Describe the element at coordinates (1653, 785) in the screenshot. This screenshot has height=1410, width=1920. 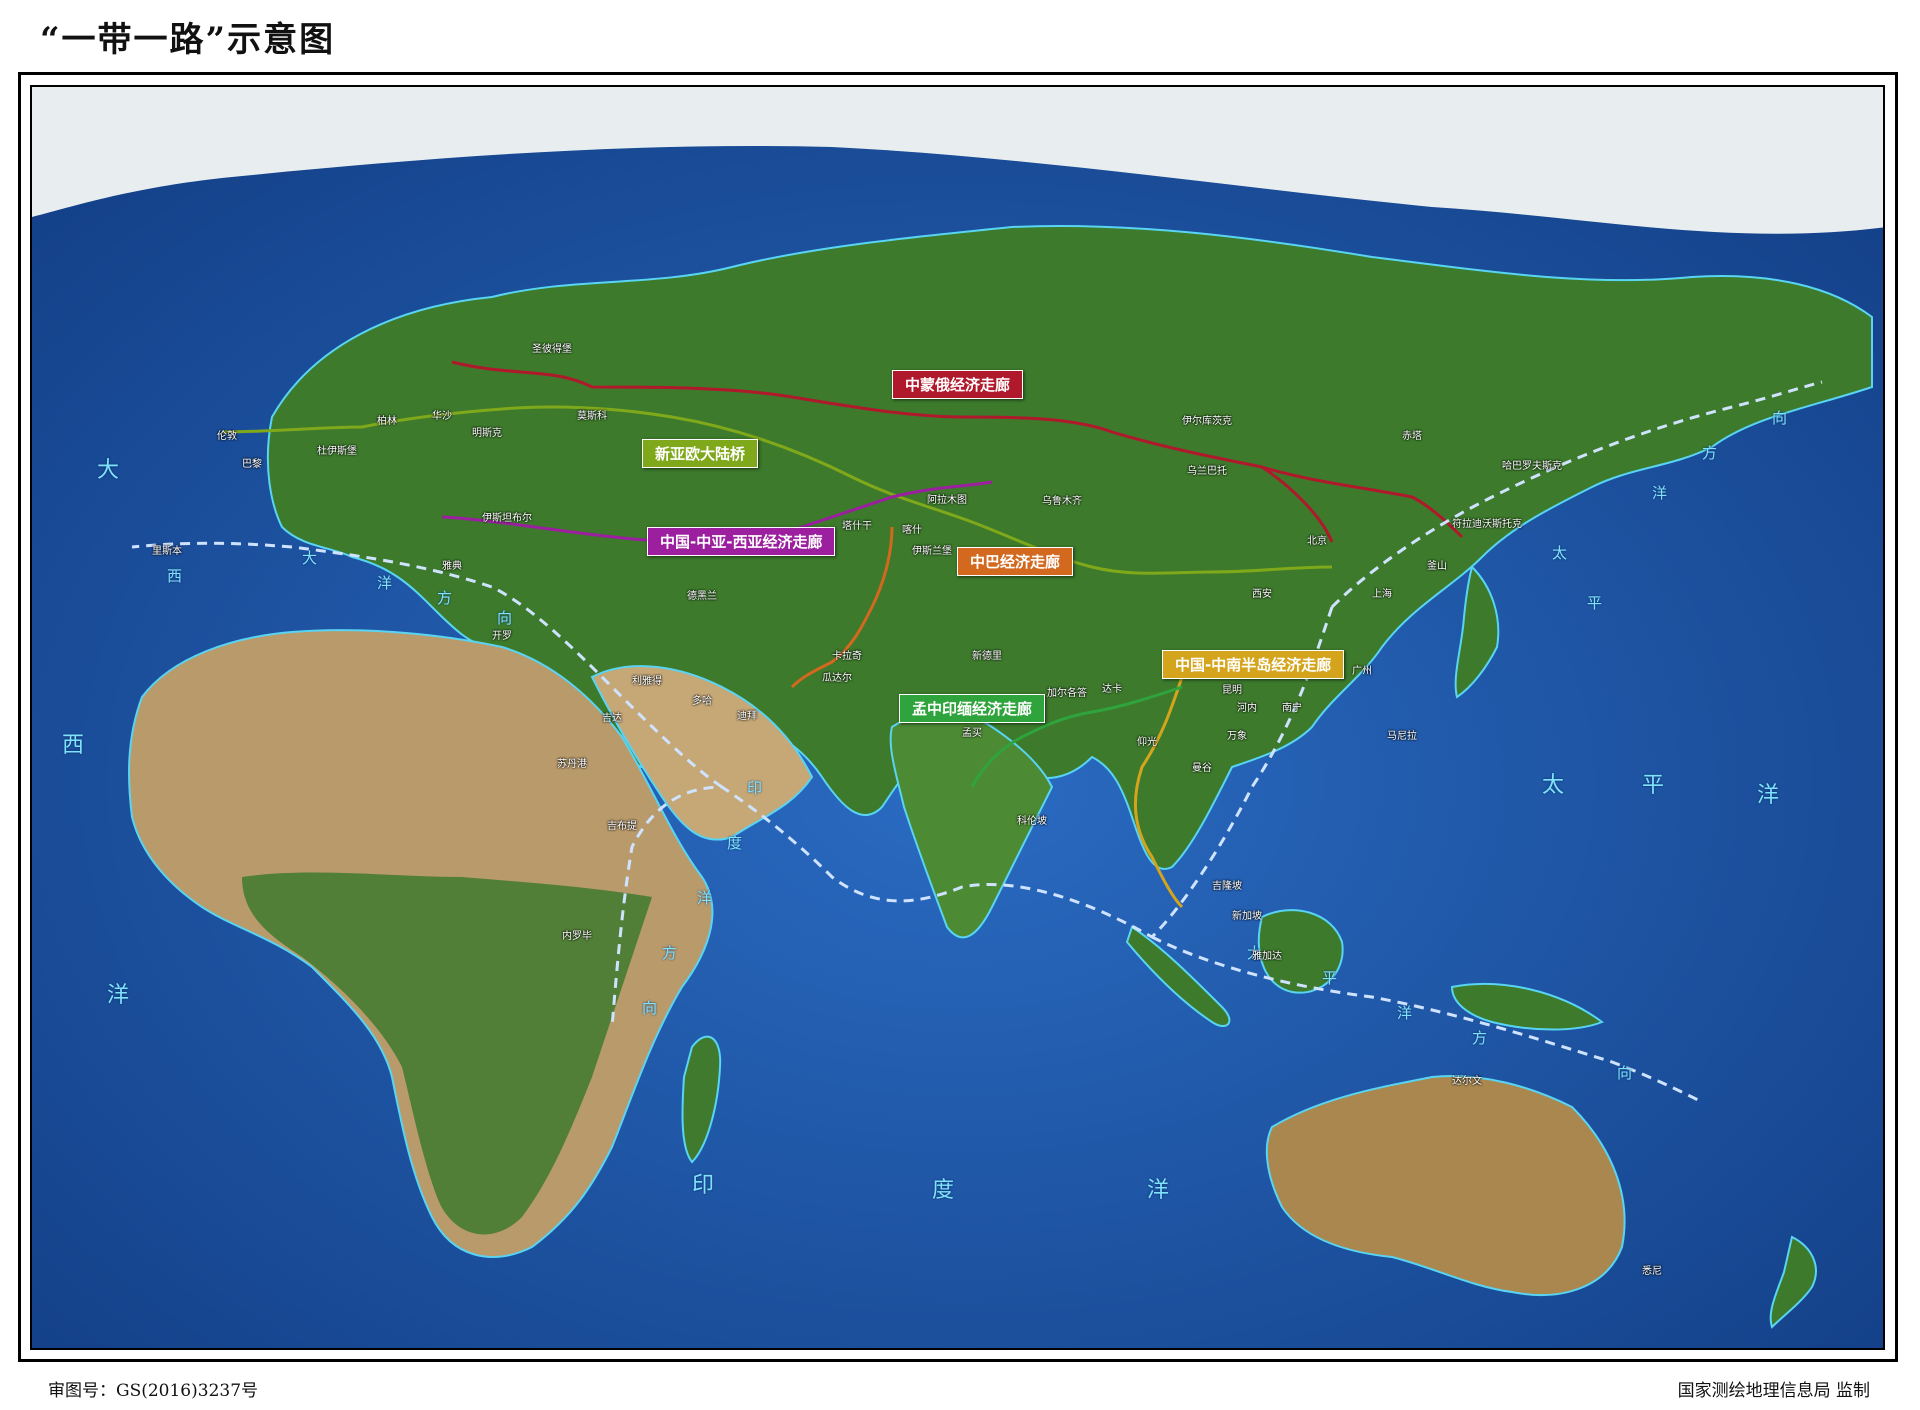
I see `ocean-label-pacific-2: 平` at that location.